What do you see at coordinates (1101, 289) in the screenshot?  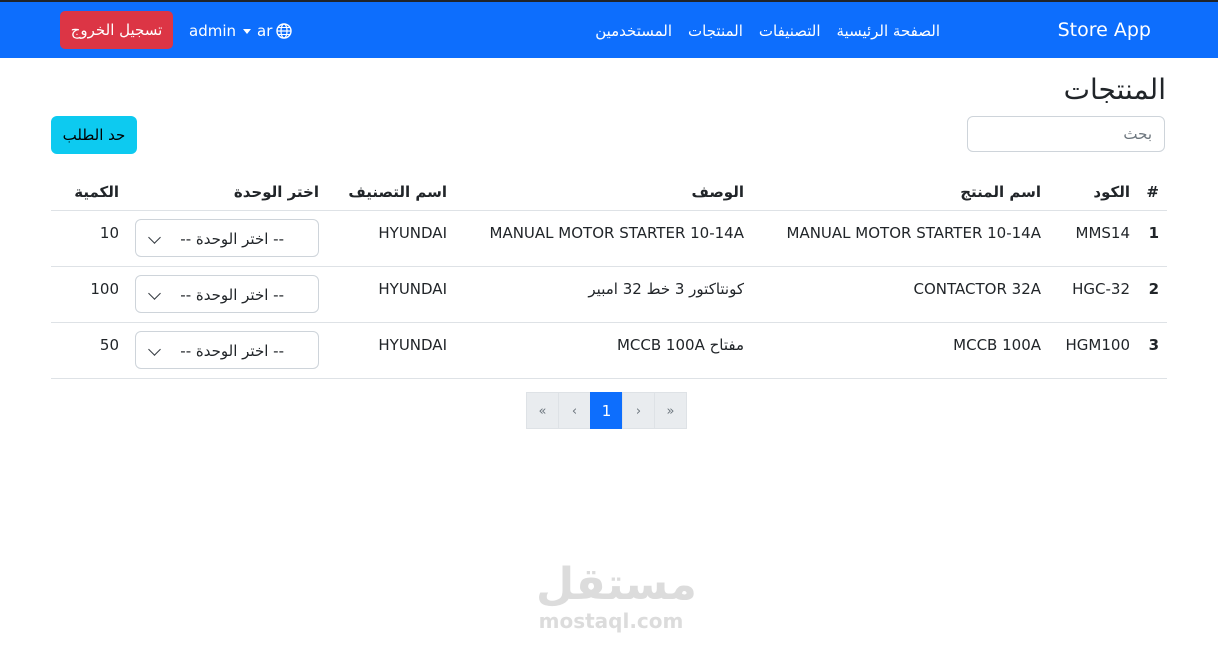 I see `product-code: HGC-32` at bounding box center [1101, 289].